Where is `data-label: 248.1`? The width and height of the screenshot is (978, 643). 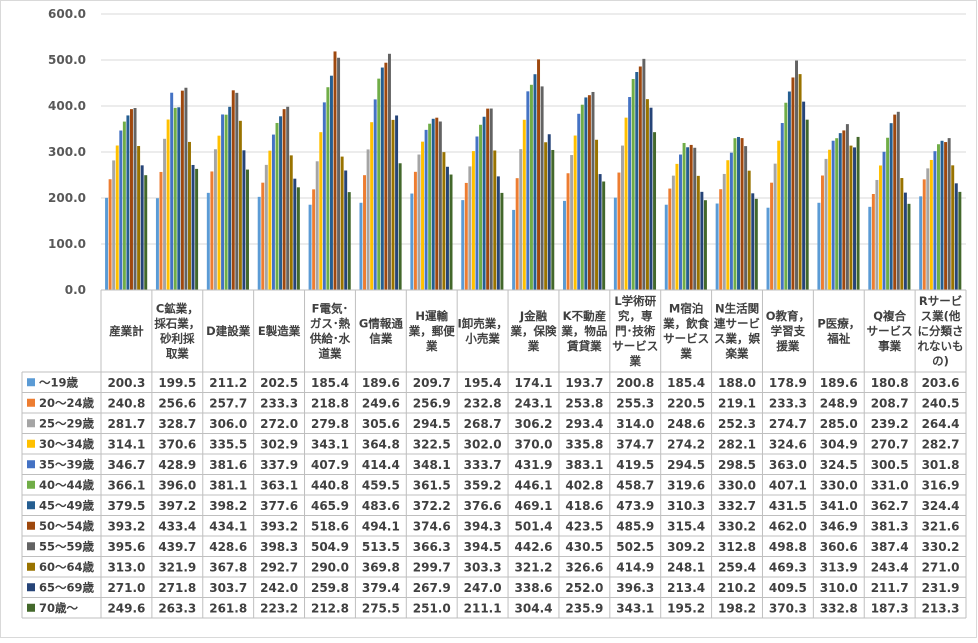
data-label: 248.1 is located at coordinates (686, 567).